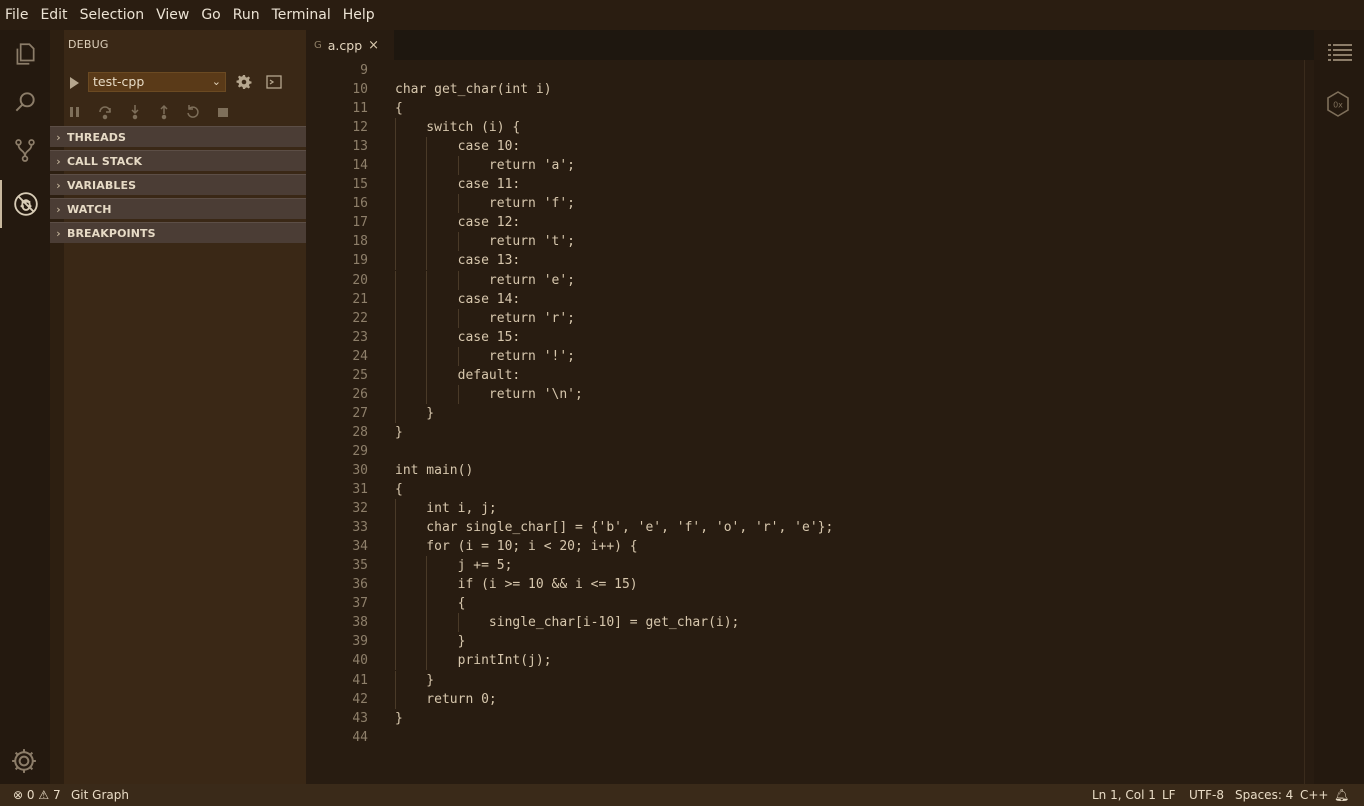 The image size is (1364, 806). I want to click on line-text: return '!';, so click(485, 356).